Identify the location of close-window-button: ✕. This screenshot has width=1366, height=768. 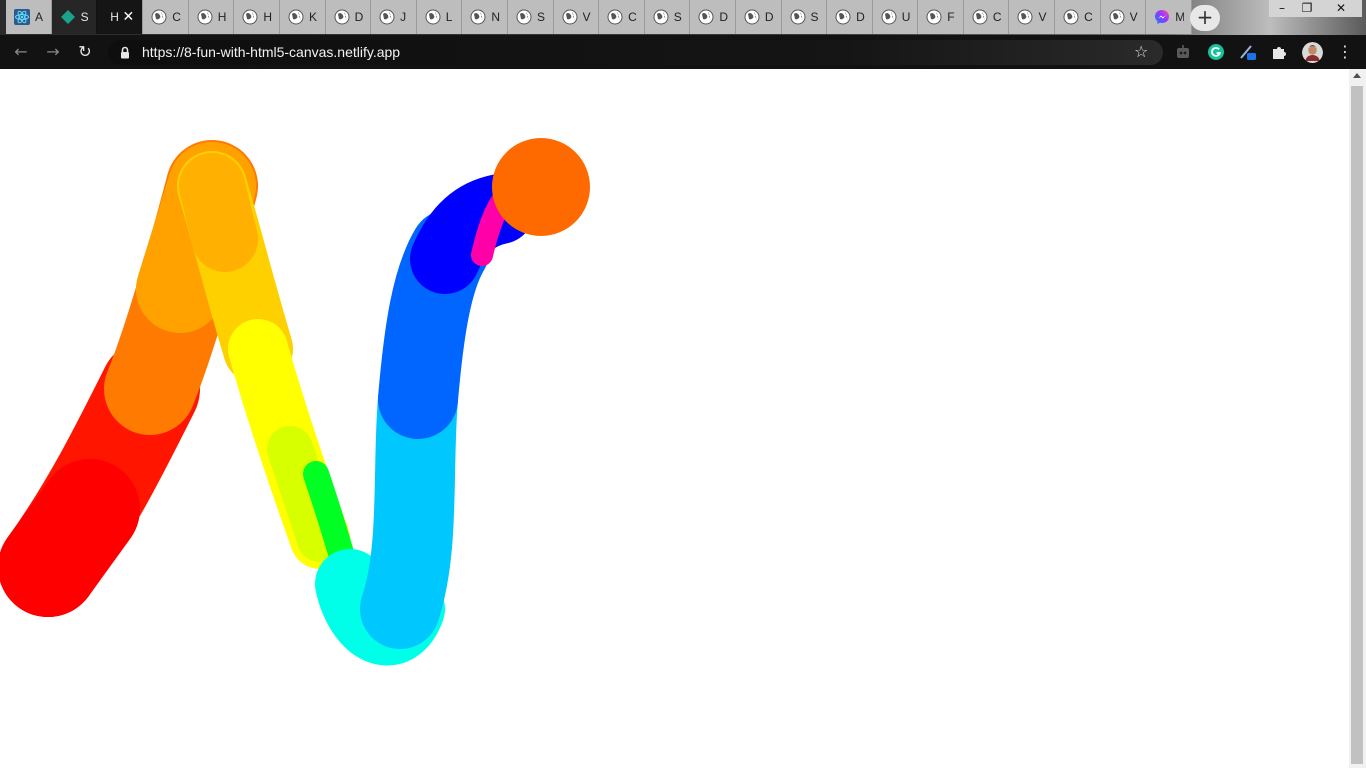
(1341, 8).